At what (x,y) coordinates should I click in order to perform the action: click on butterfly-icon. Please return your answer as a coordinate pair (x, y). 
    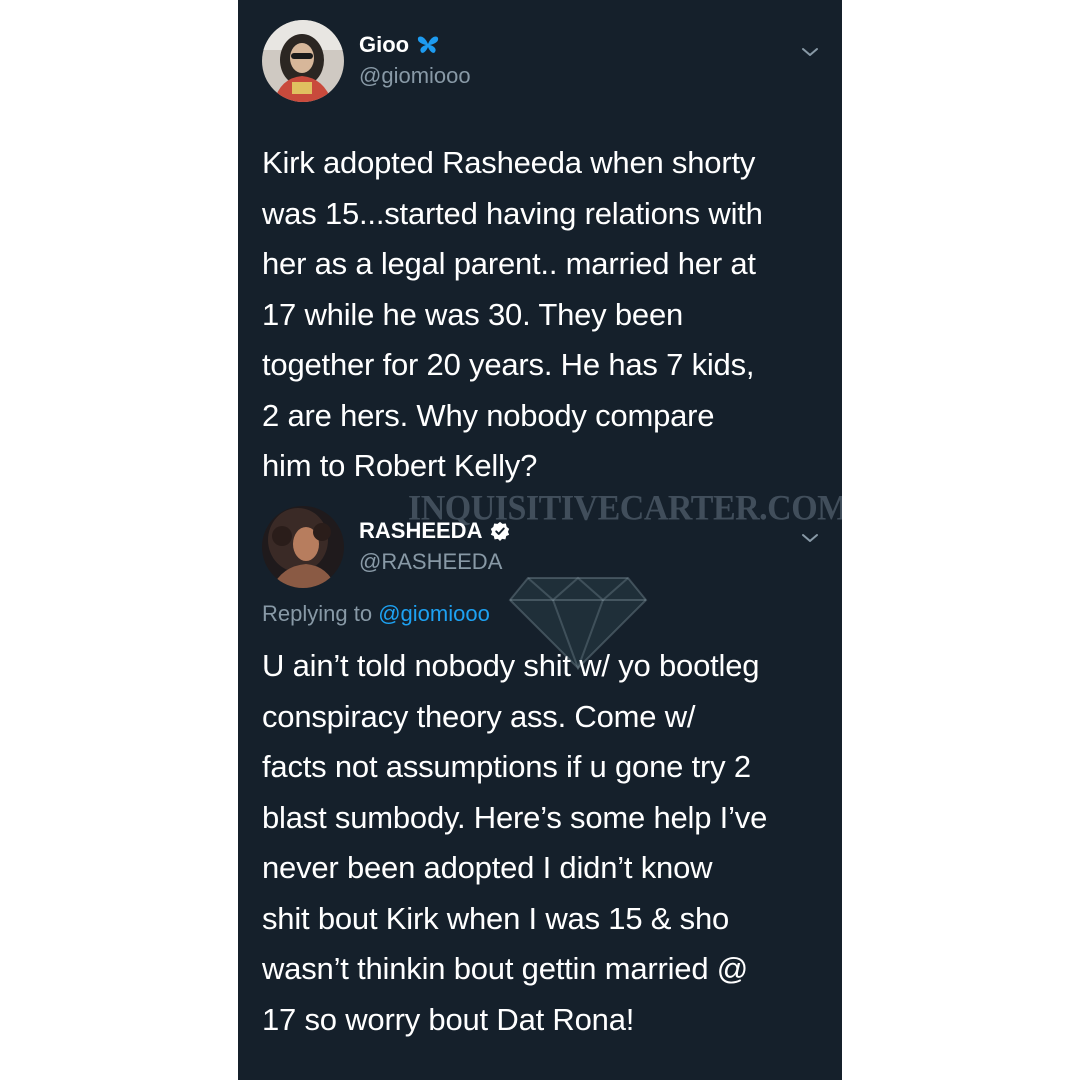
    Looking at the image, I should click on (428, 44).